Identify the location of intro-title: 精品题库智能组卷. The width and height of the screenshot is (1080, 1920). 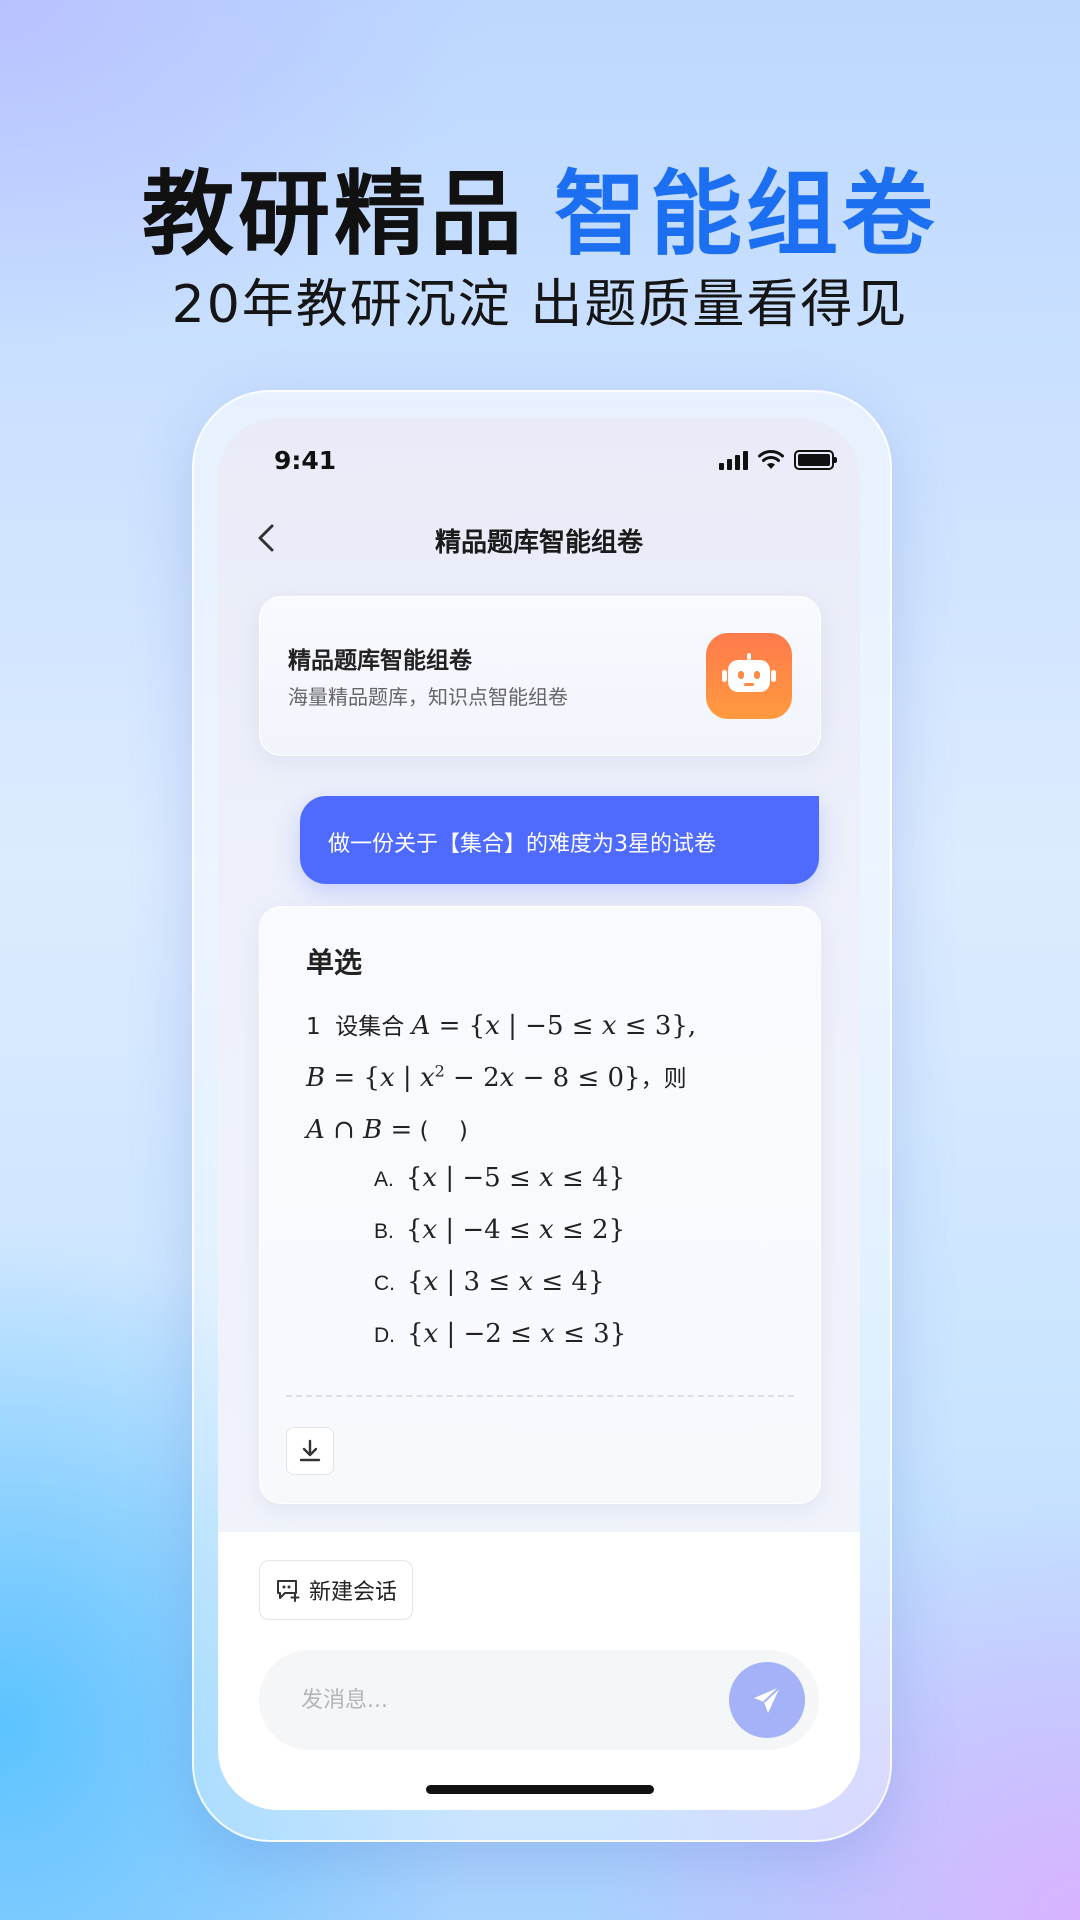
(380, 661).